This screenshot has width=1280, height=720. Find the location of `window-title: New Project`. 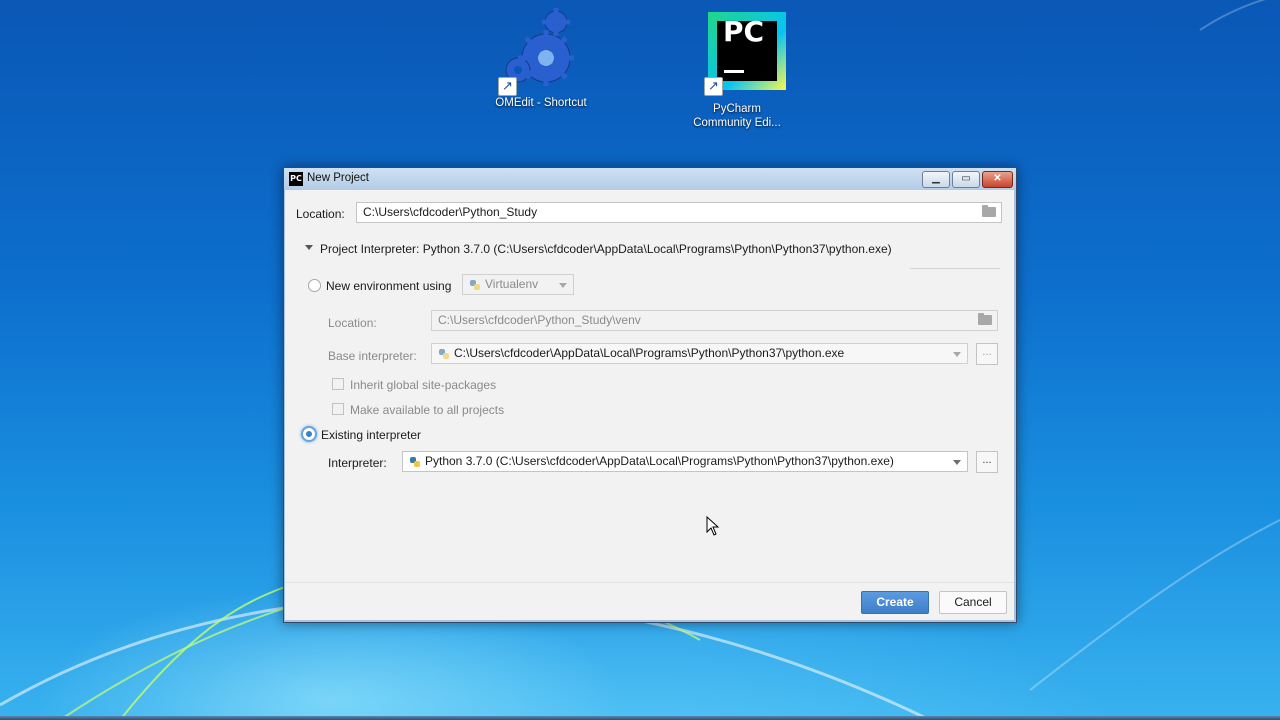

window-title: New Project is located at coordinates (338, 178).